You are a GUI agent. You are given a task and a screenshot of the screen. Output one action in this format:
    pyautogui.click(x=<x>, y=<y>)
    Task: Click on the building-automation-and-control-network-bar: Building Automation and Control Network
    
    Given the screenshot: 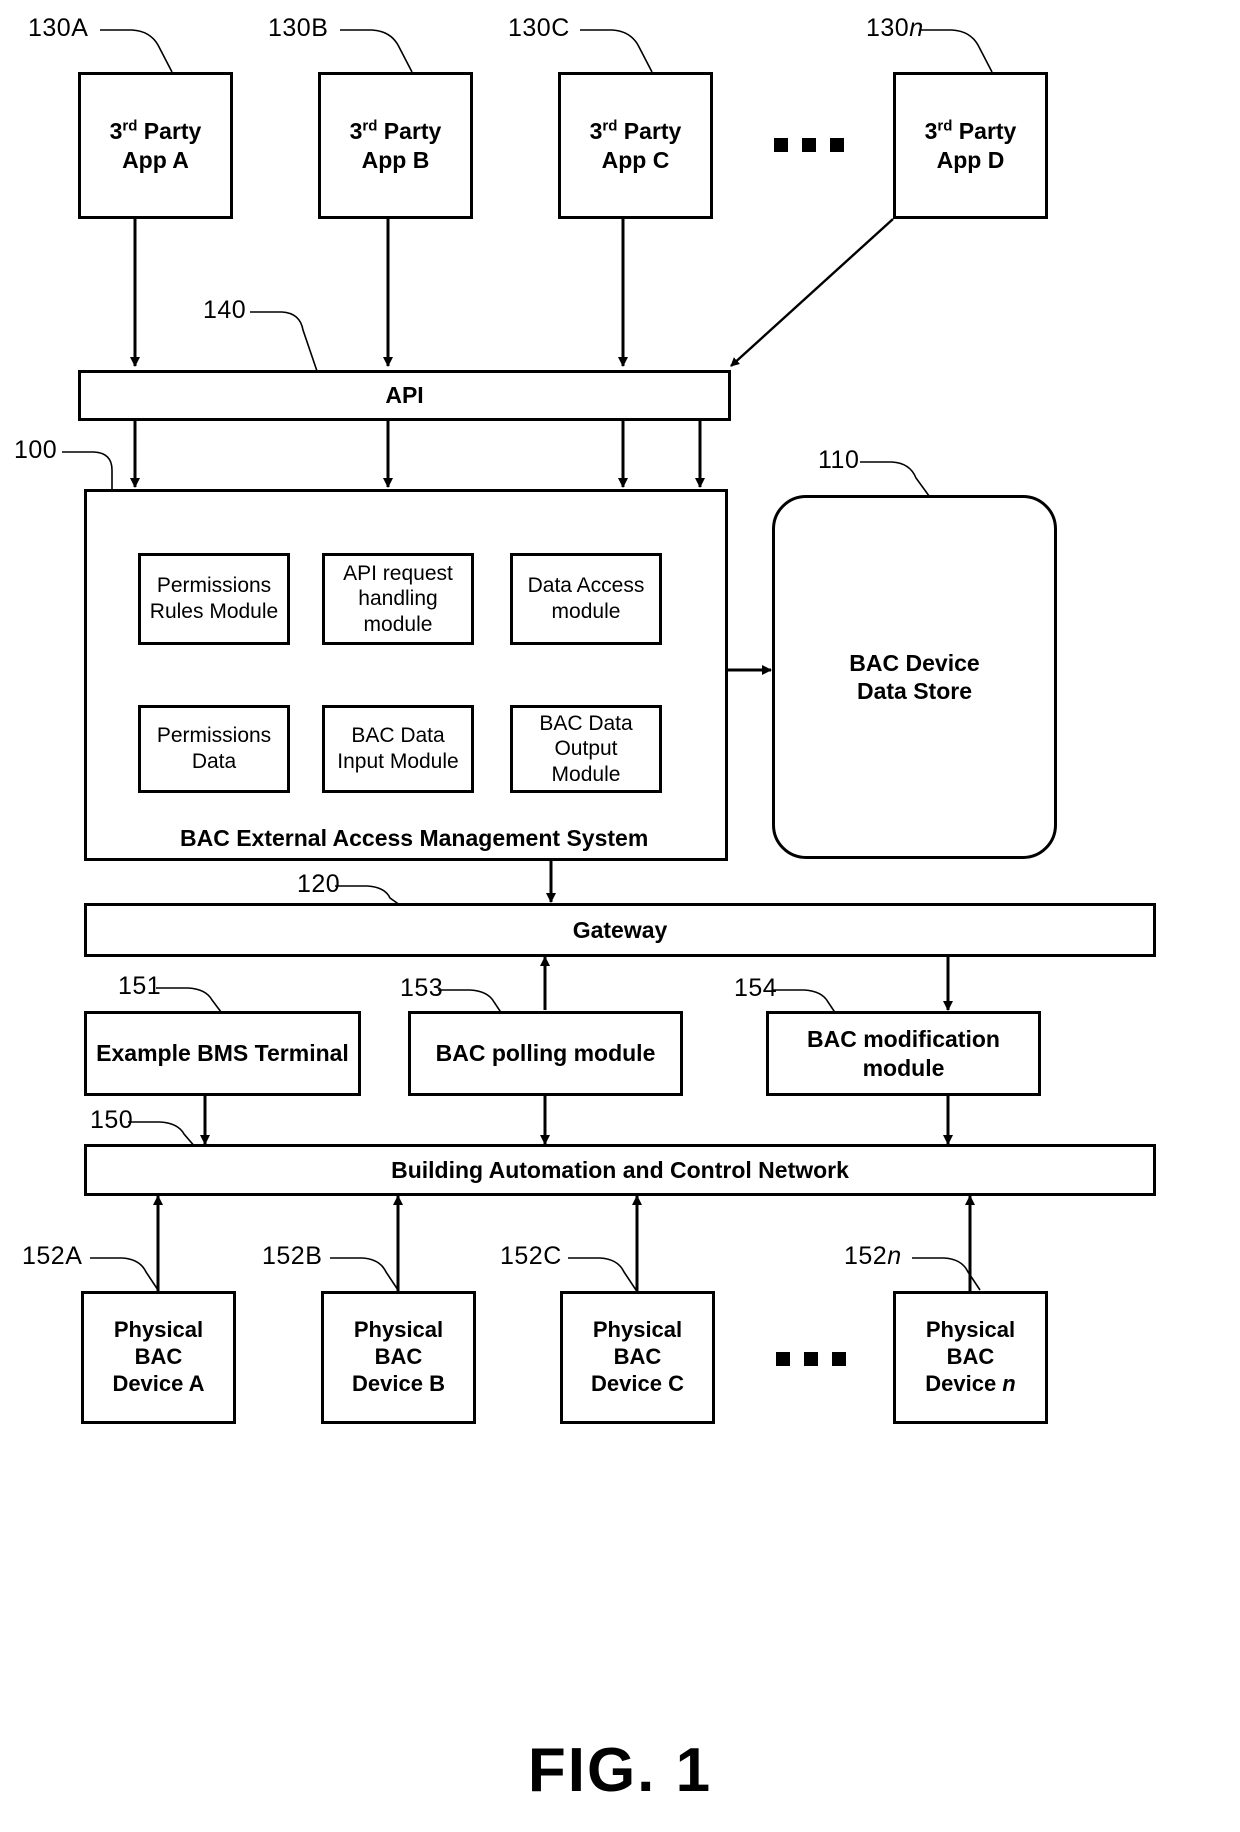 What is the action you would take?
    pyautogui.click(x=620, y=1170)
    